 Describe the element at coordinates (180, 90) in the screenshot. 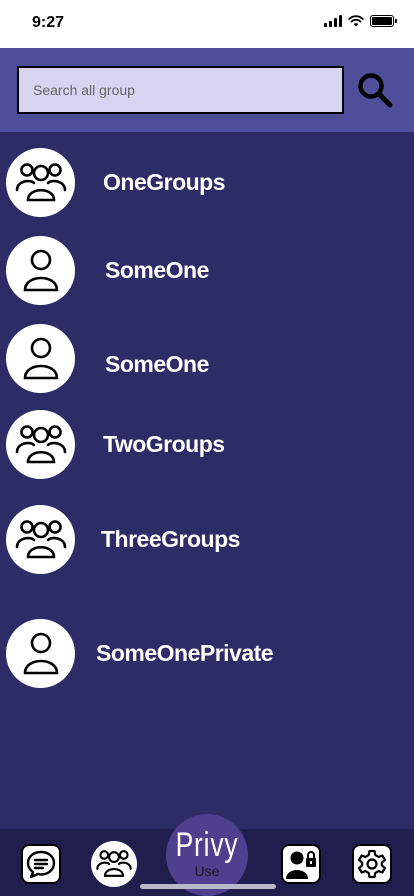

I see `search-input` at that location.